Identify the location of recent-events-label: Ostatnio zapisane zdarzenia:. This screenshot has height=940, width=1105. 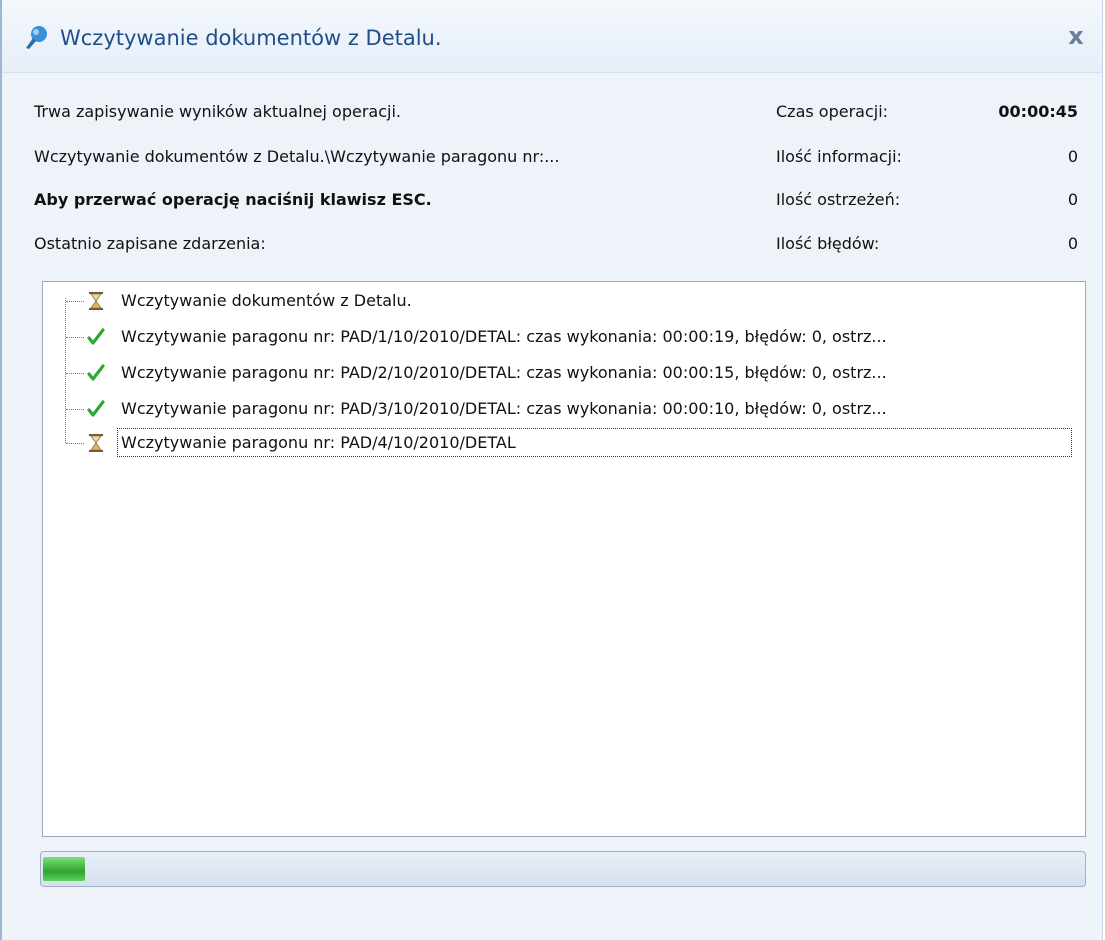
(150, 243).